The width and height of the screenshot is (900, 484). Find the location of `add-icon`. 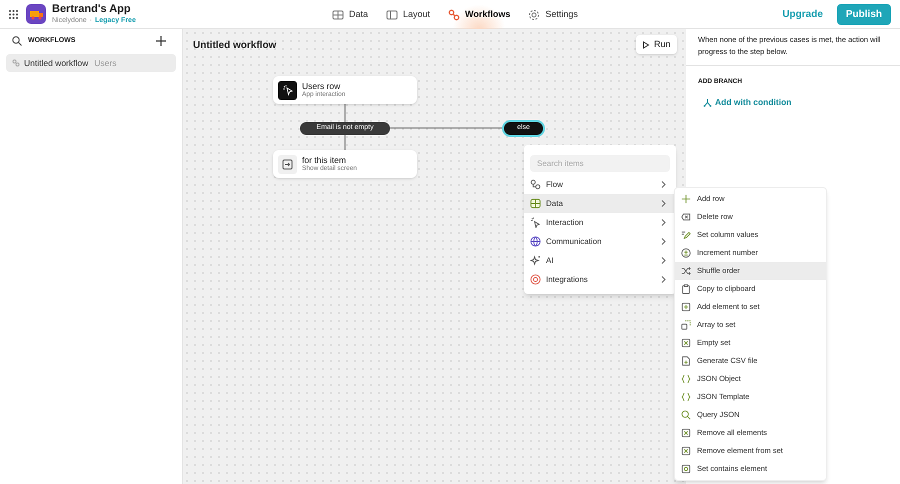

add-icon is located at coordinates (161, 41).